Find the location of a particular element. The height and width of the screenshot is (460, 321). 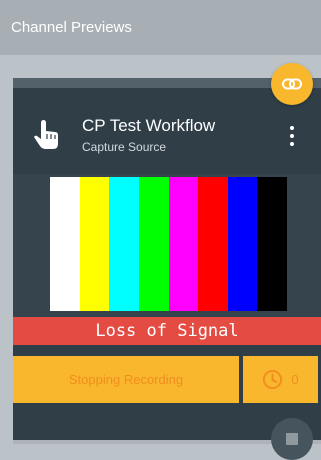

timer-button: 0 is located at coordinates (280, 379).